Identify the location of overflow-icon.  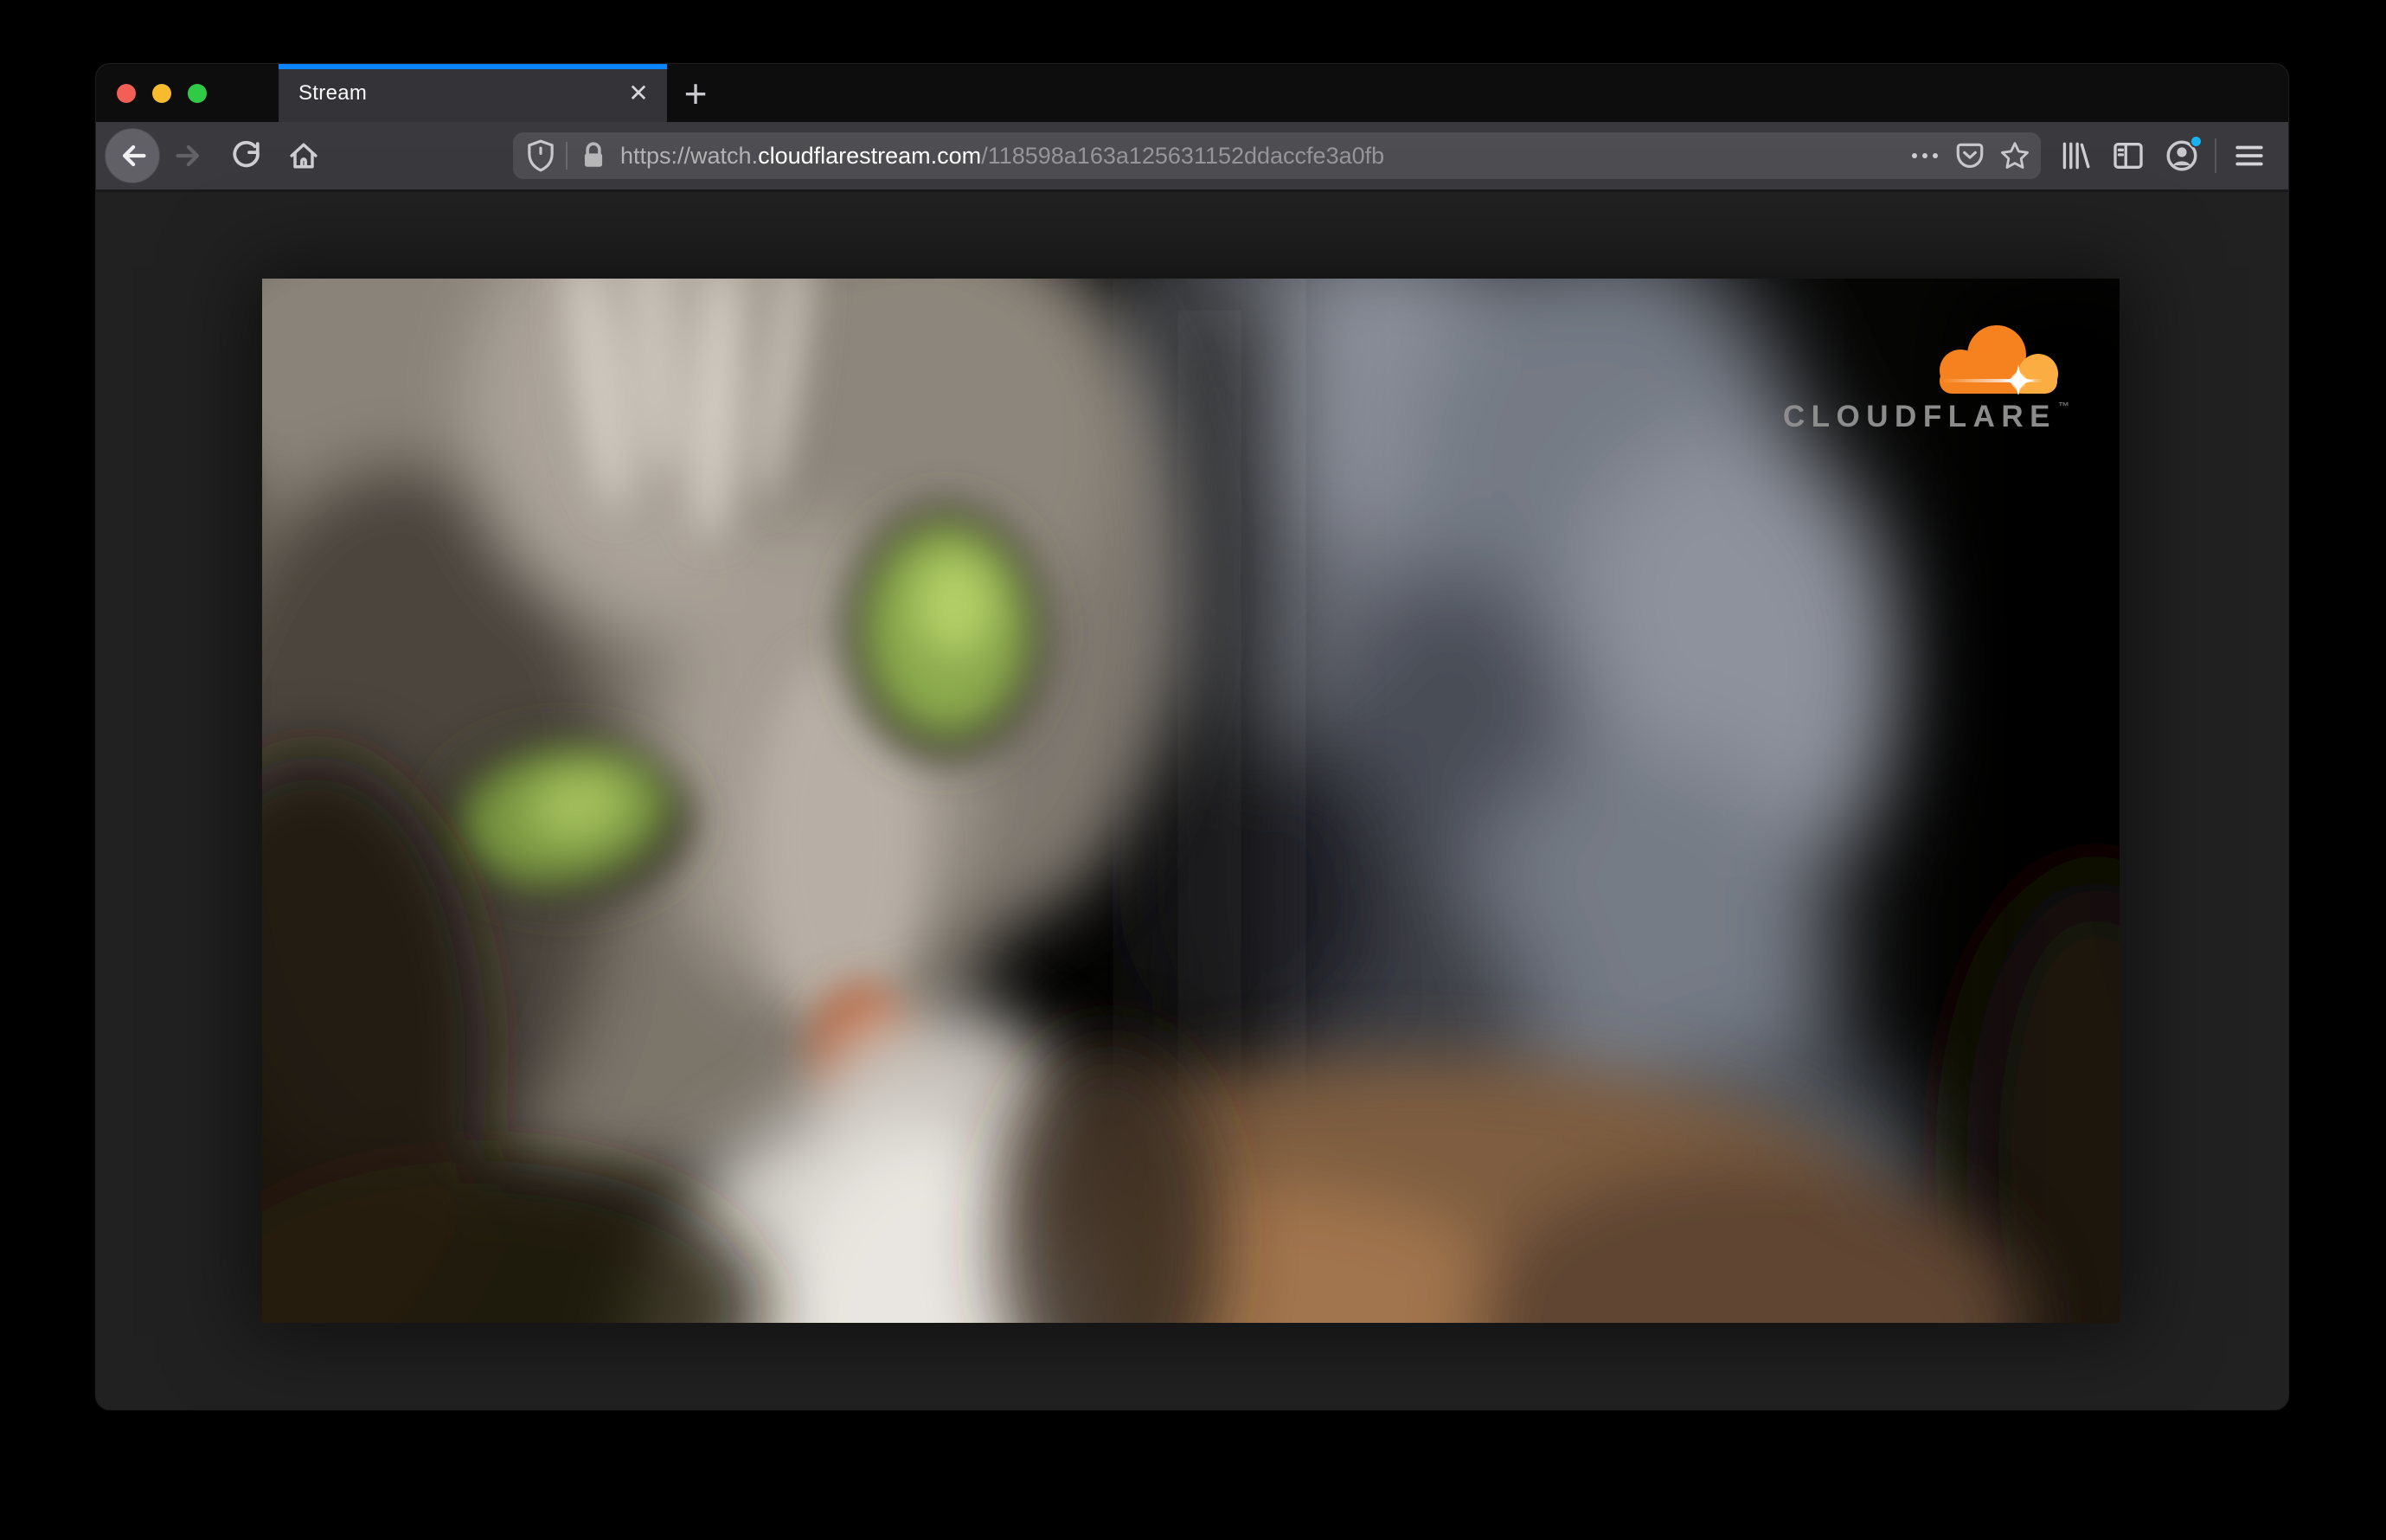
(1925, 155).